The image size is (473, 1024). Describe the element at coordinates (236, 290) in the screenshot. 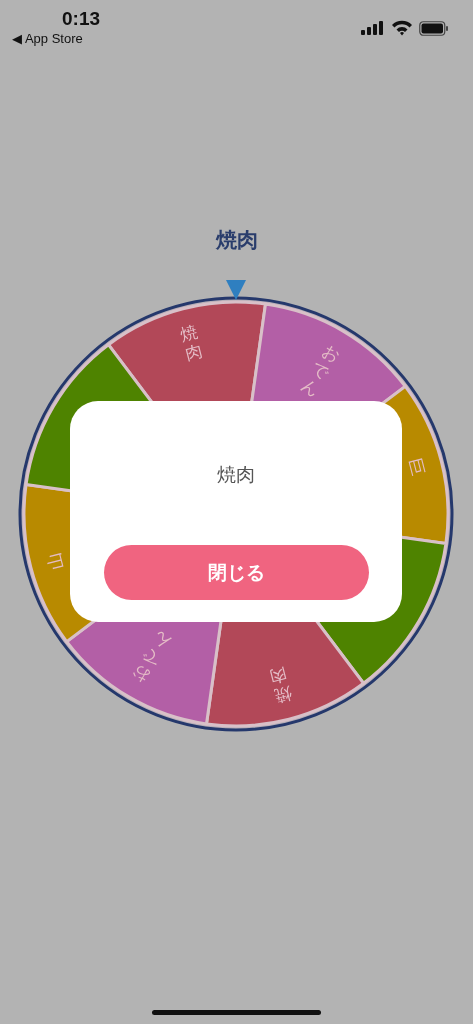

I see `pointer-icon` at that location.